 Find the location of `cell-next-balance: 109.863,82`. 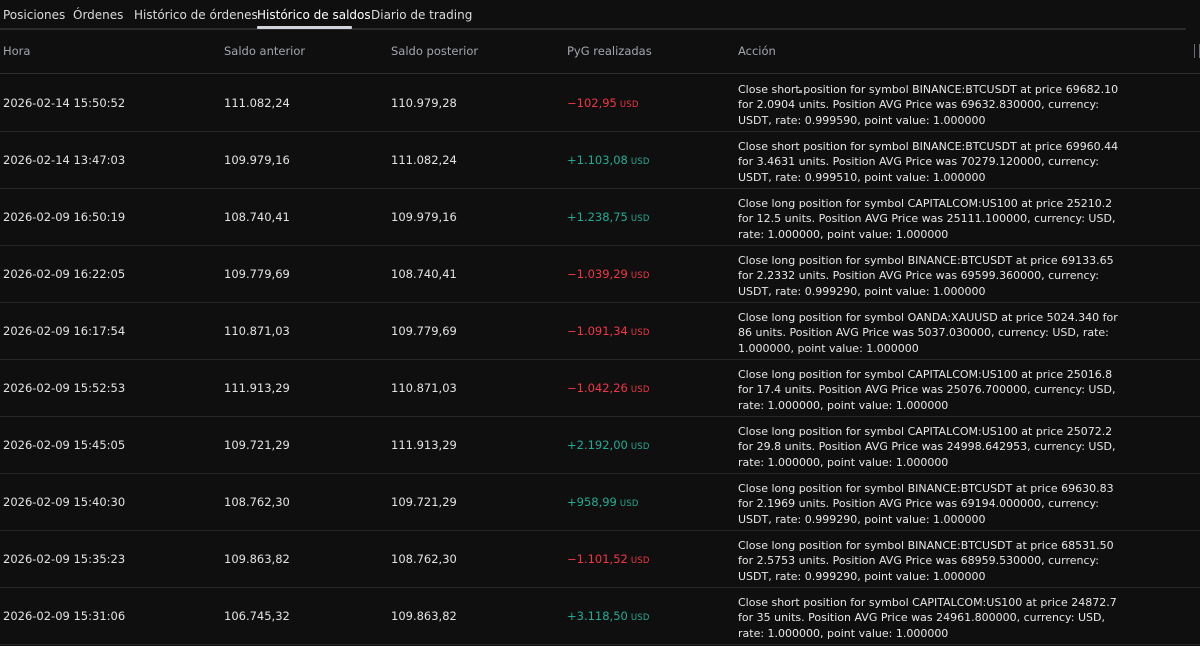

cell-next-balance: 109.863,82 is located at coordinates (424, 616).